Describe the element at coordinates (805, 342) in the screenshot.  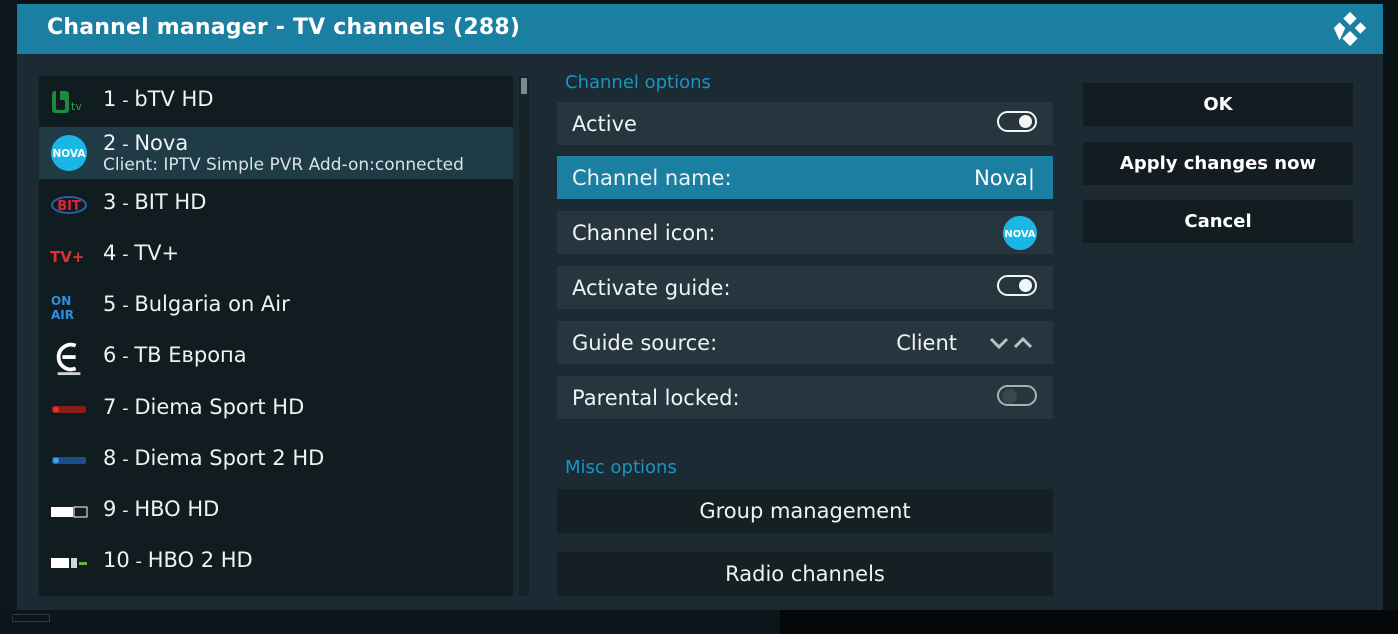
I see `guide-source-option: Guide source: Client` at that location.